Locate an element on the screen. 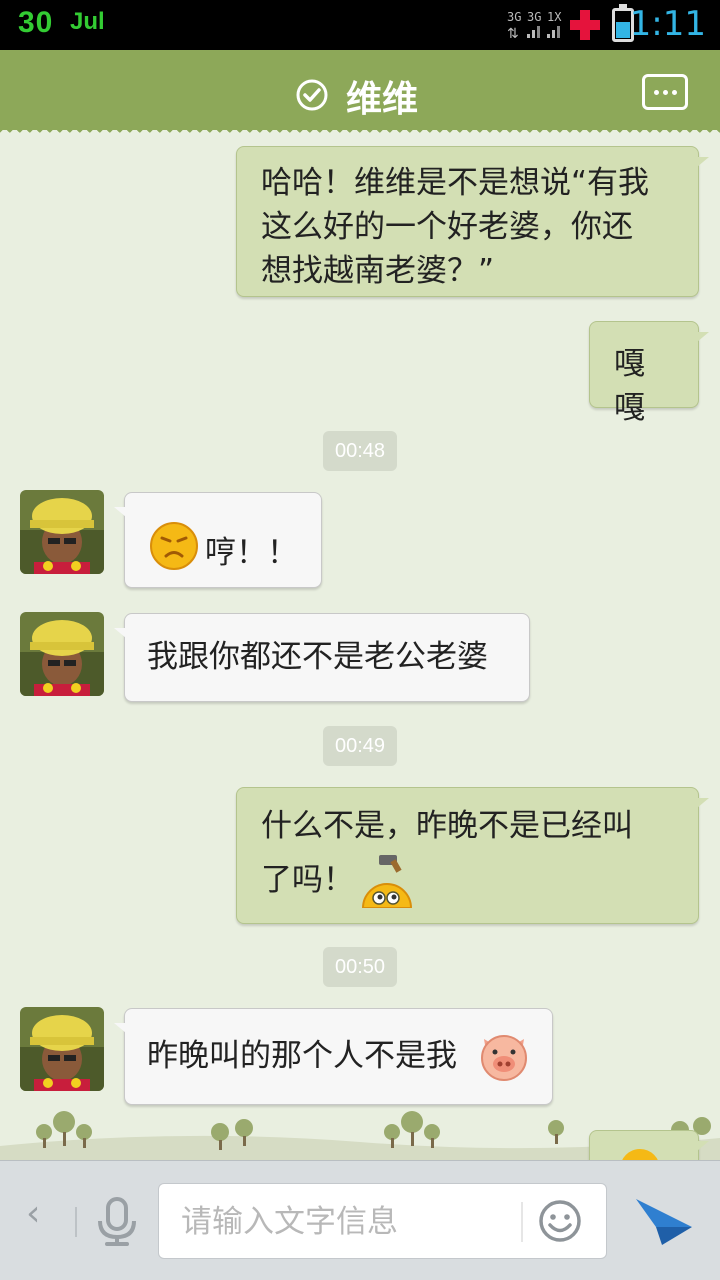  message-bubble-received: 我跟你都还不是老公老婆 is located at coordinates (322, 657).